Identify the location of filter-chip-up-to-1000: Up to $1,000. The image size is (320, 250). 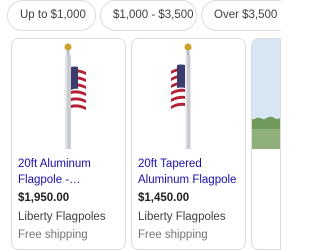
(51, 15).